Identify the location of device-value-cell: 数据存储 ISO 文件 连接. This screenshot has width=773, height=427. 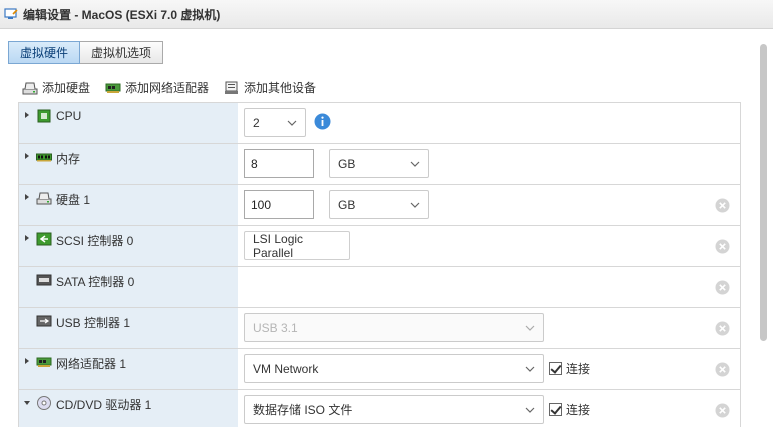
(489, 408).